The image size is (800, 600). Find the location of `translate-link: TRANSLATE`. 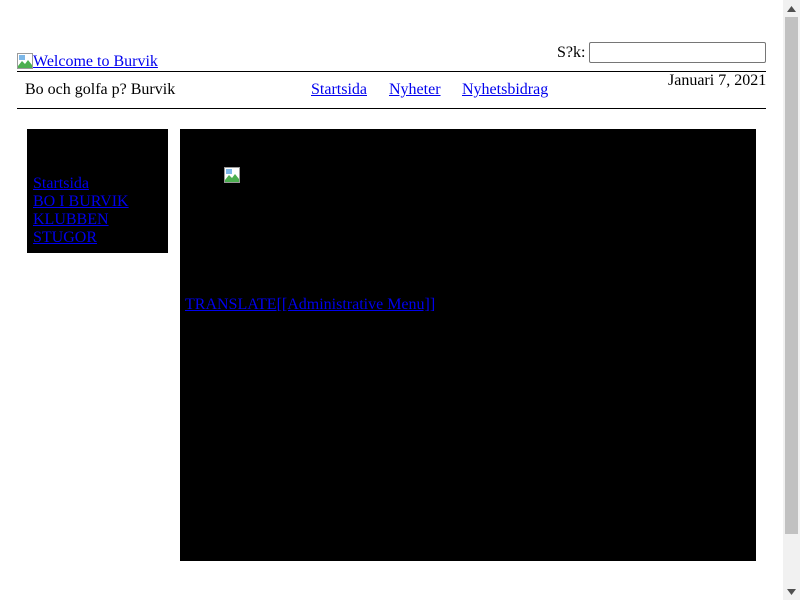

translate-link: TRANSLATE is located at coordinates (231, 304).